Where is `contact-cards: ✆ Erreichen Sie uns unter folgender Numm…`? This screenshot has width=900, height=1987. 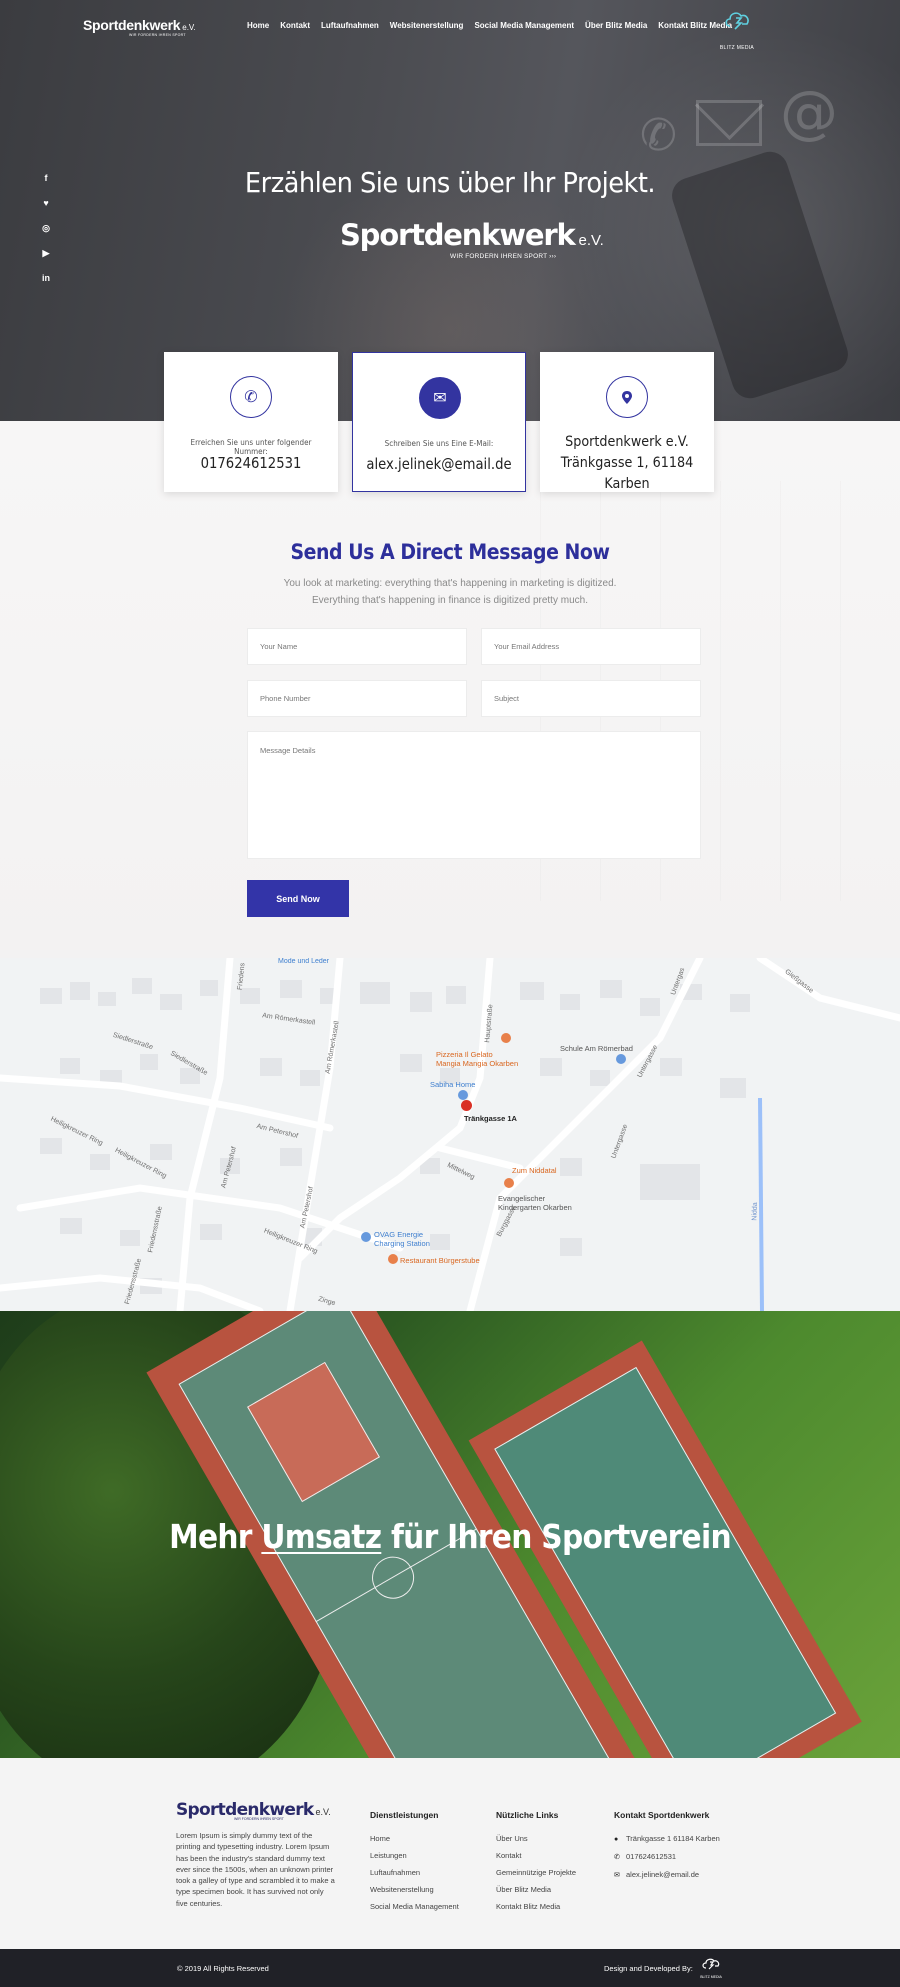 contact-cards: ✆ Erreichen Sie uns unter folgender Numm… is located at coordinates (439, 422).